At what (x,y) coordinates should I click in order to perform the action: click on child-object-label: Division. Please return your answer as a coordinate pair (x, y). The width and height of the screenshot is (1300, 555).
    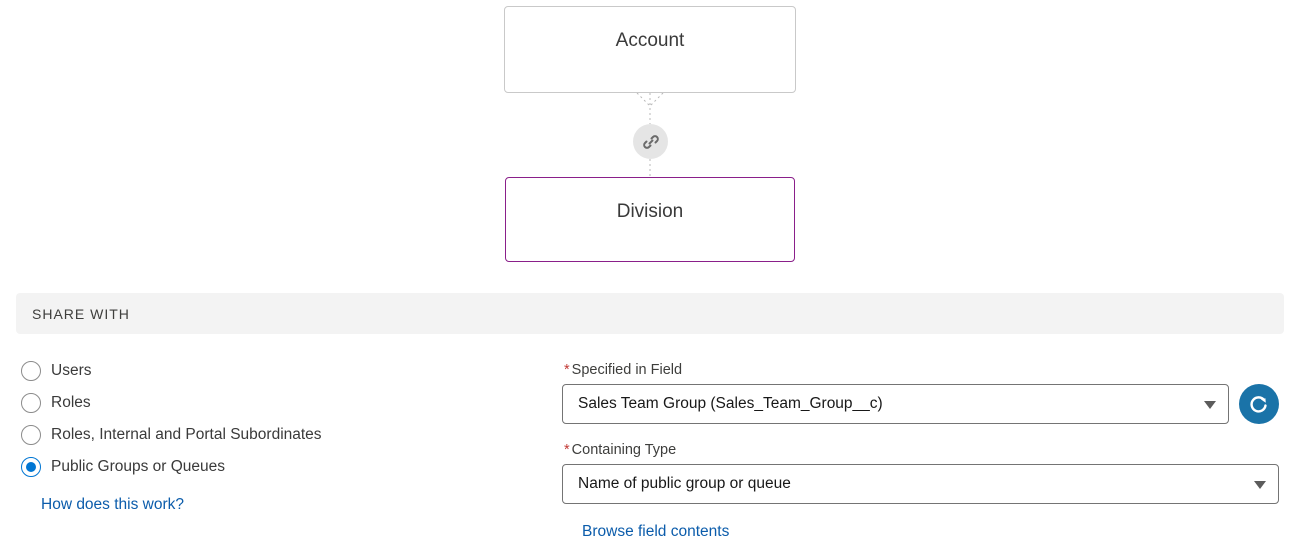
    Looking at the image, I should click on (650, 211).